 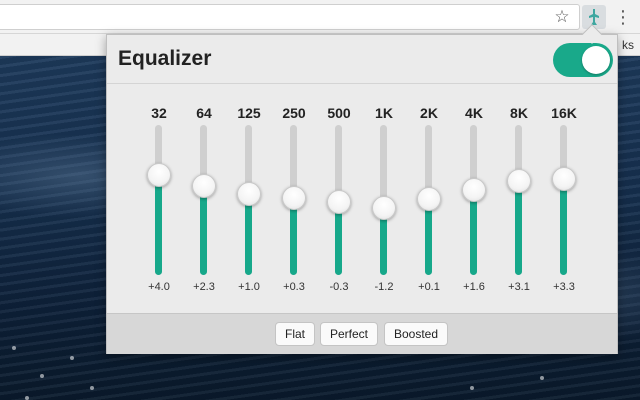 What do you see at coordinates (519, 113) in the screenshot?
I see `band-frequency-label: 8K` at bounding box center [519, 113].